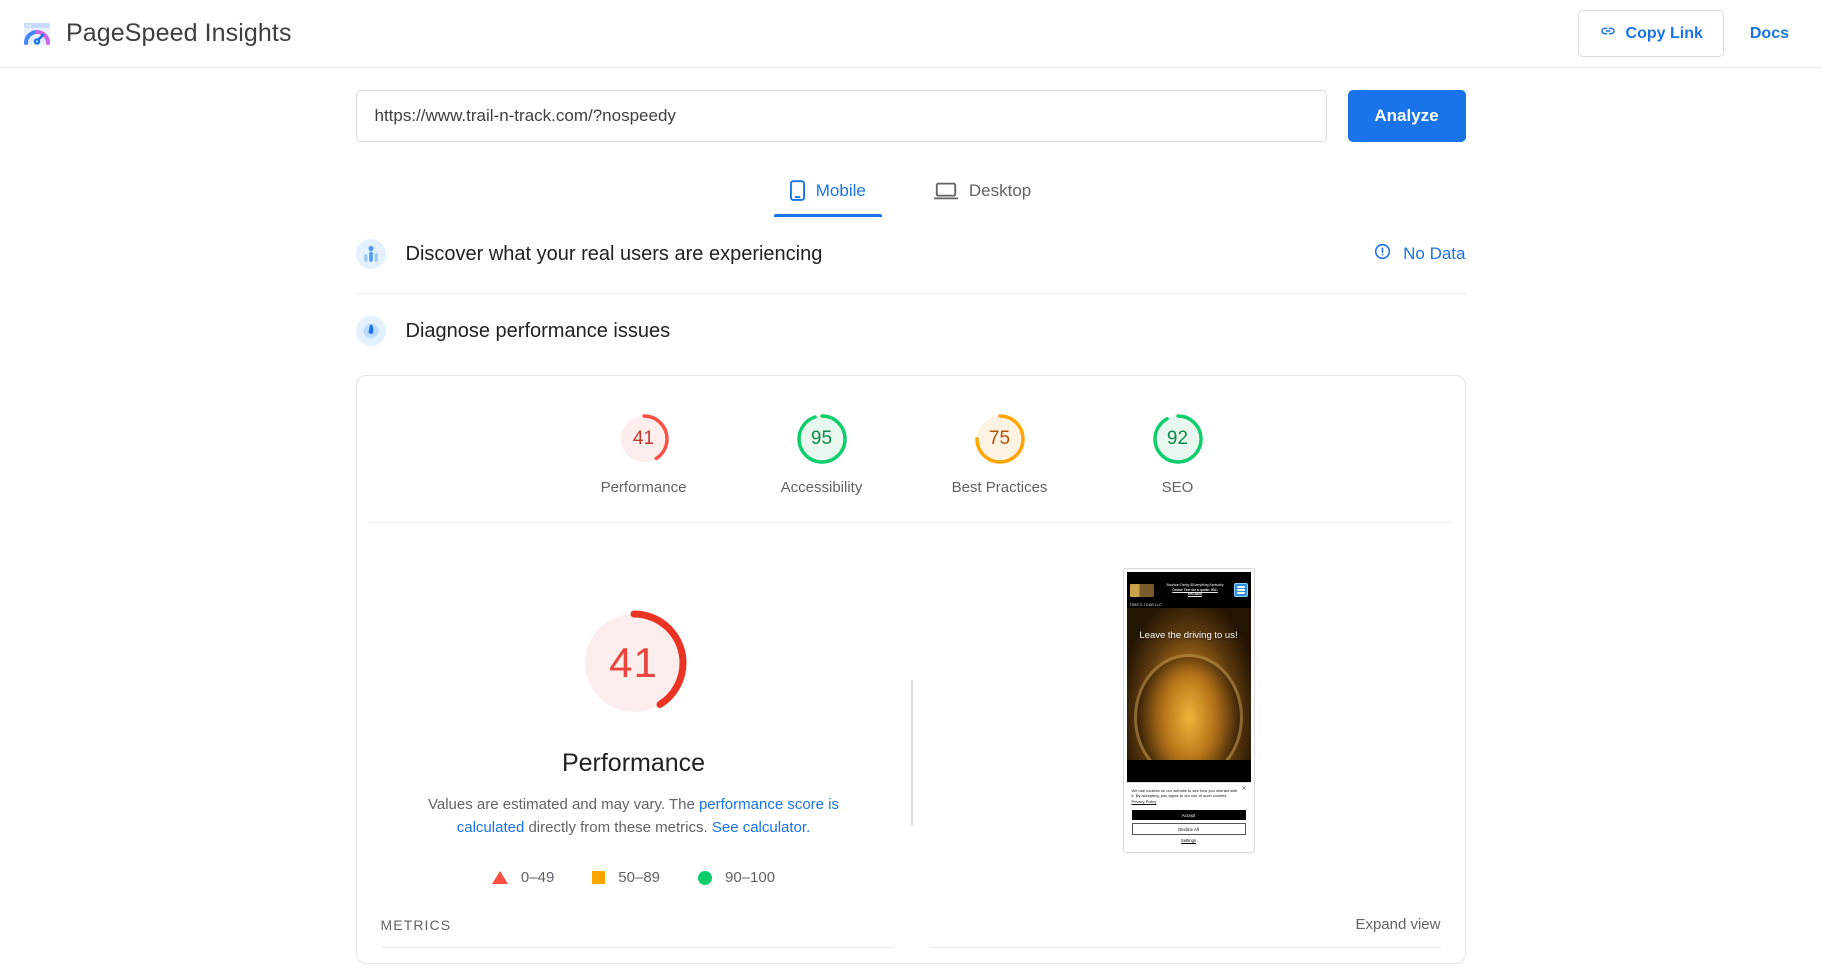 The image size is (1821, 969). Describe the element at coordinates (841, 116) in the screenshot. I see `url-input` at that location.